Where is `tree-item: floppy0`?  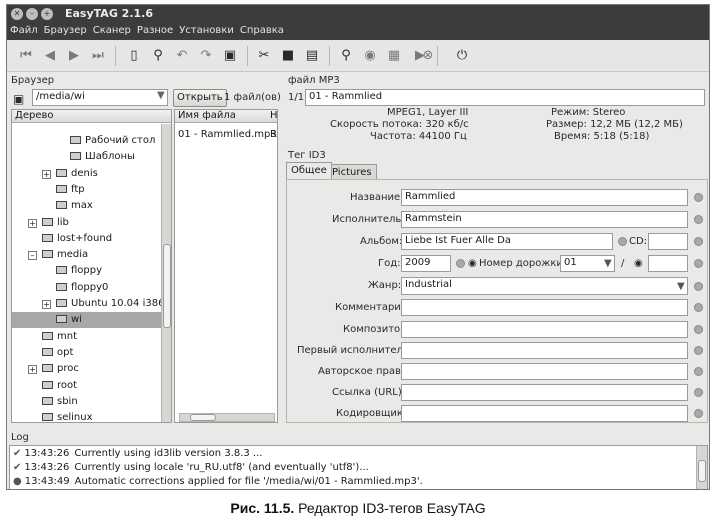 tree-item: floppy0 is located at coordinates (86, 288).